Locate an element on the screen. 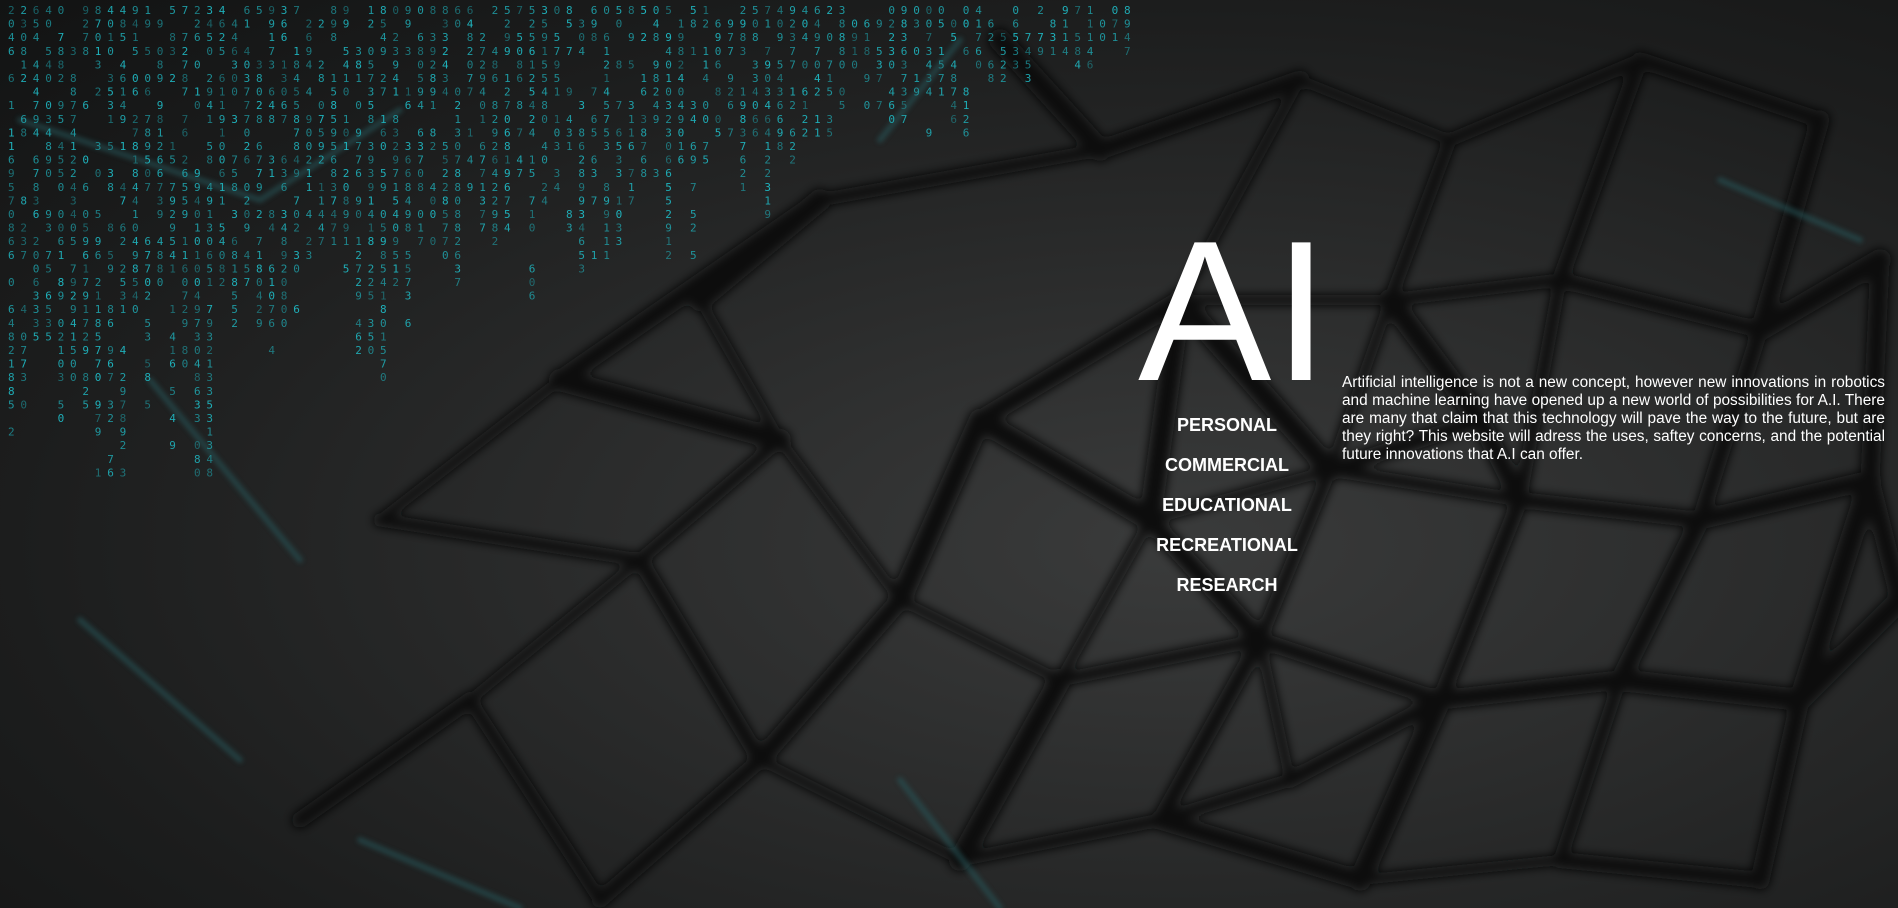 The image size is (1898, 908). nav-link-personal: PERSONAL is located at coordinates (1227, 425).